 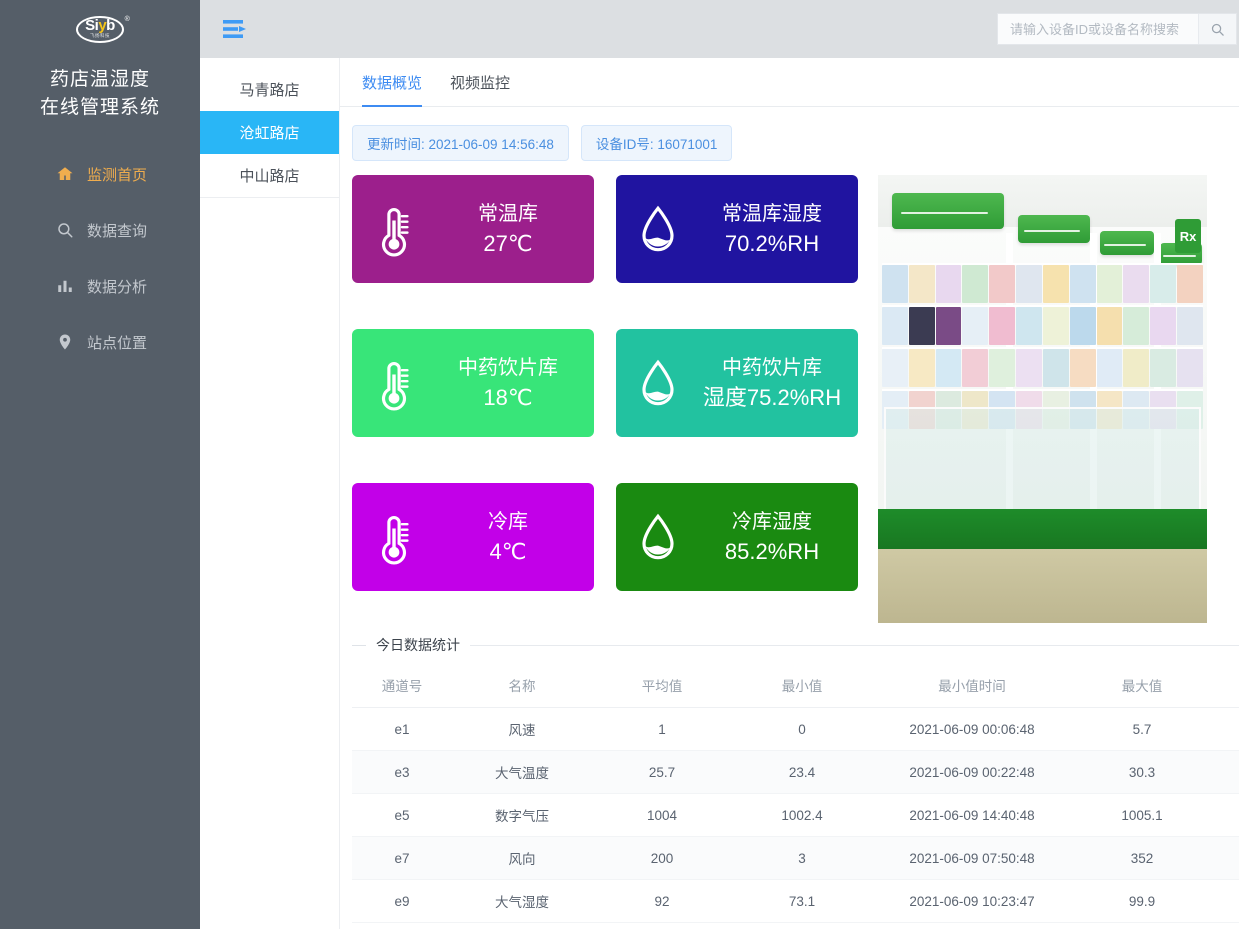 I want to click on metric-card-cold-temp: 冷库 4℃, so click(x=473, y=537).